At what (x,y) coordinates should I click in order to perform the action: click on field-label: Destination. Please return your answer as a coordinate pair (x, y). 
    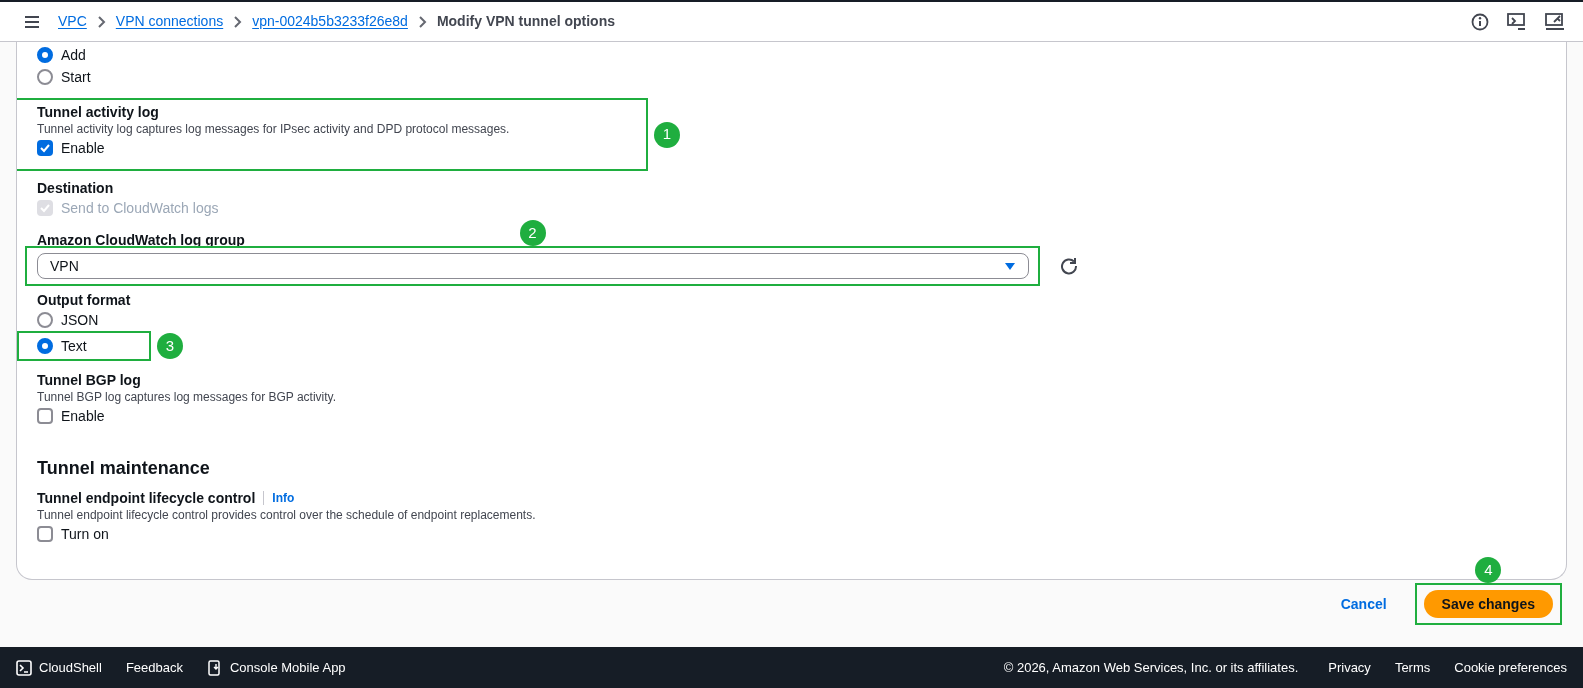
    Looking at the image, I should click on (75, 188).